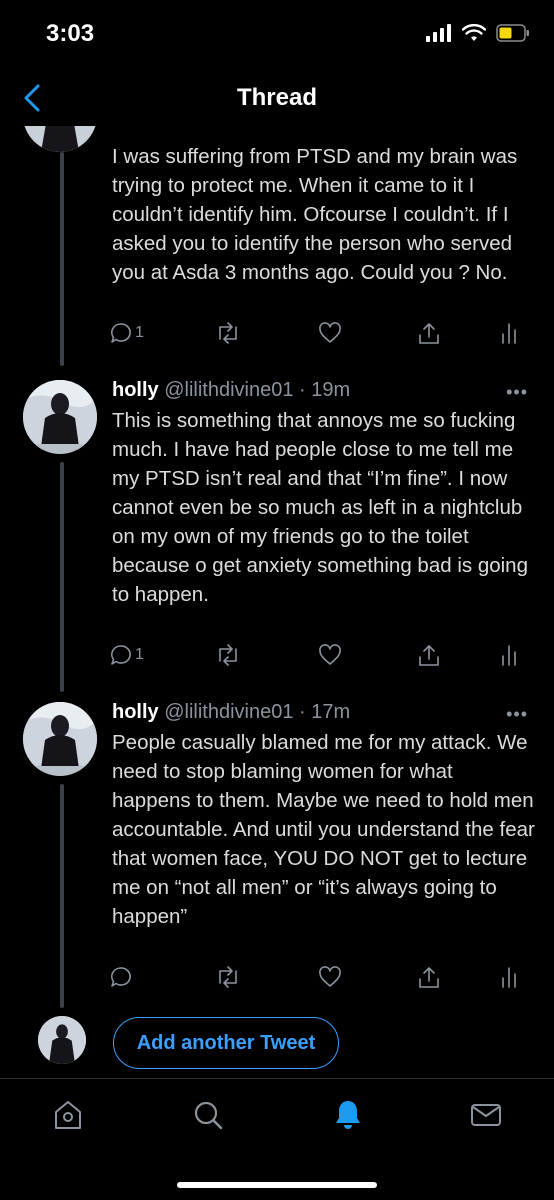 This screenshot has width=554, height=1200. I want to click on bell-icon, so click(348, 1115).